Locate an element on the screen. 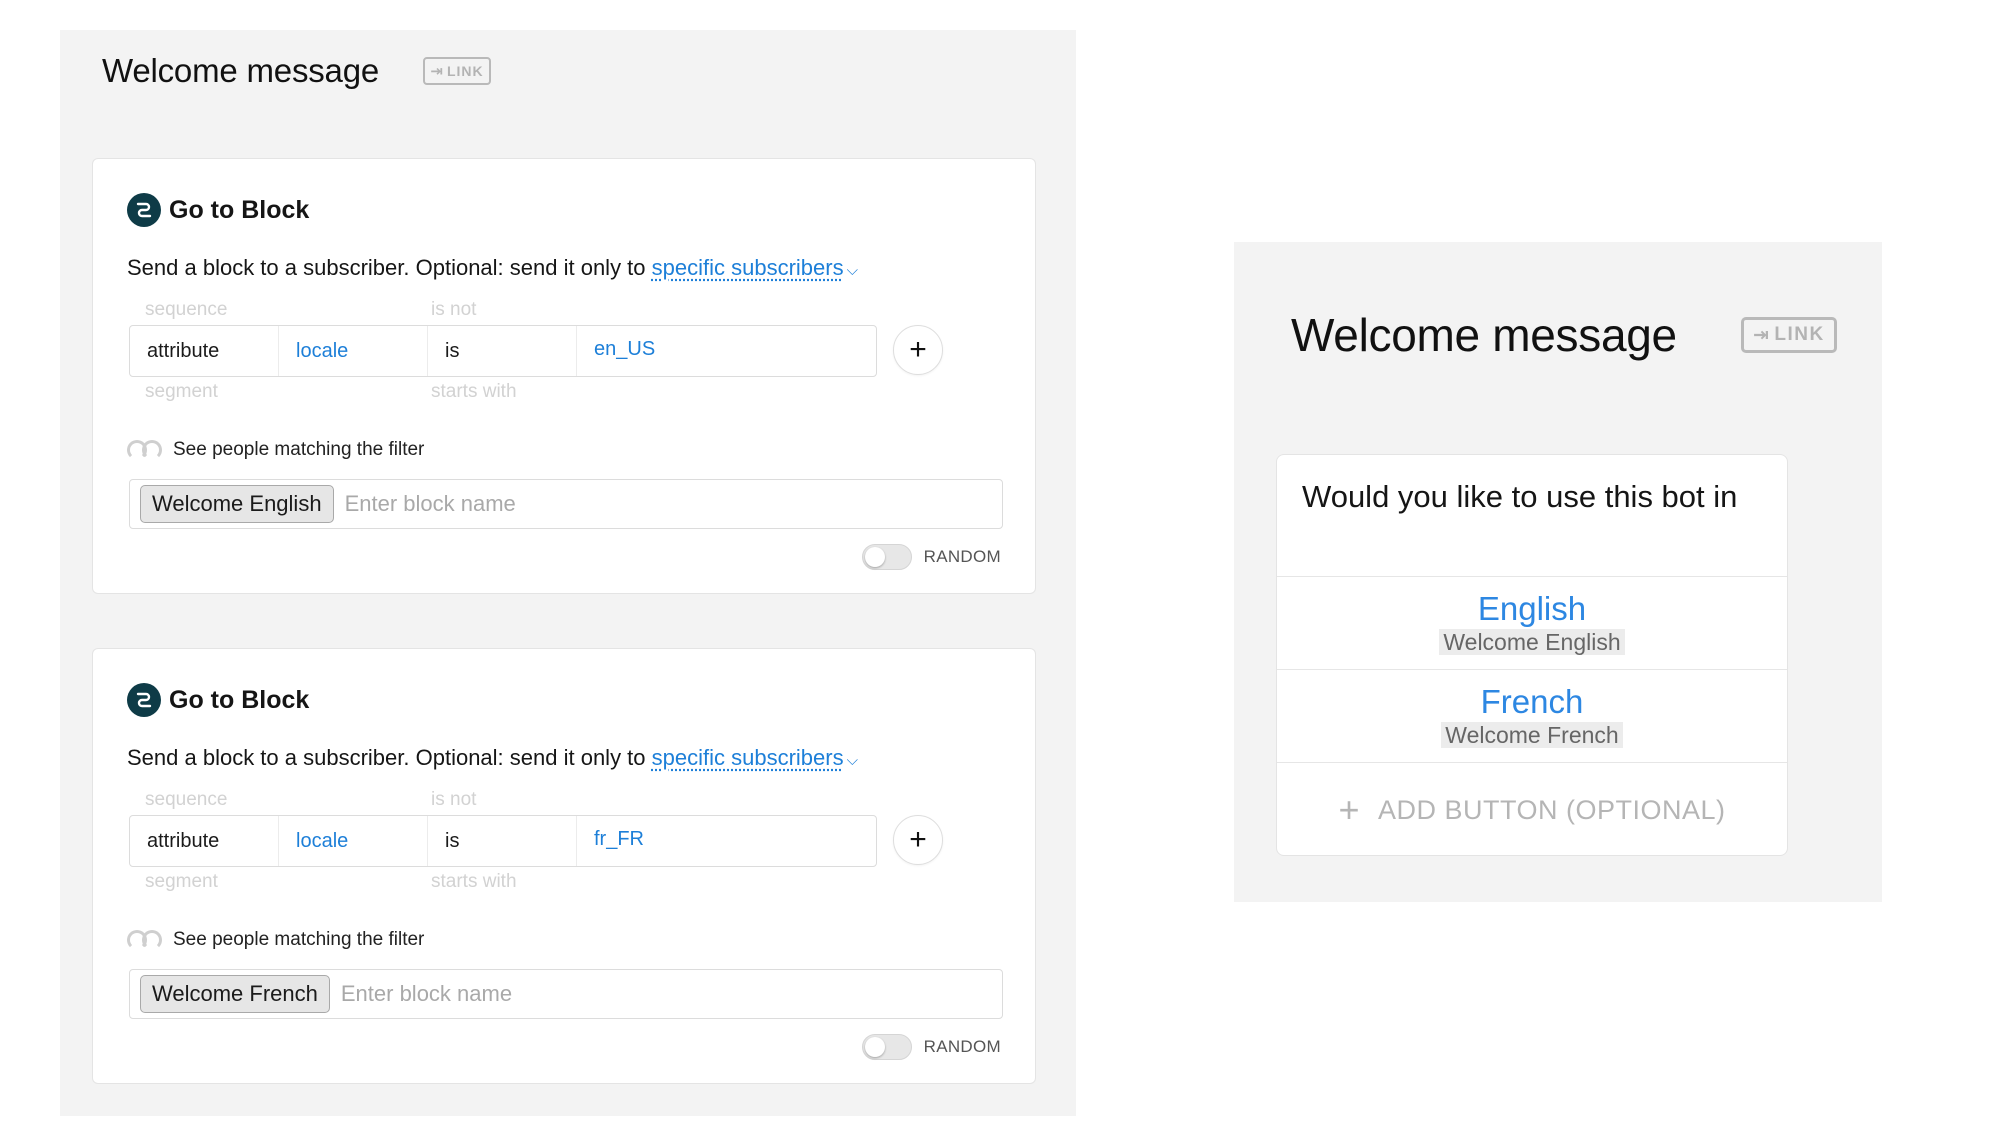 The height and width of the screenshot is (1130, 2000). filter-row: attribute locale is en_US is located at coordinates (503, 351).